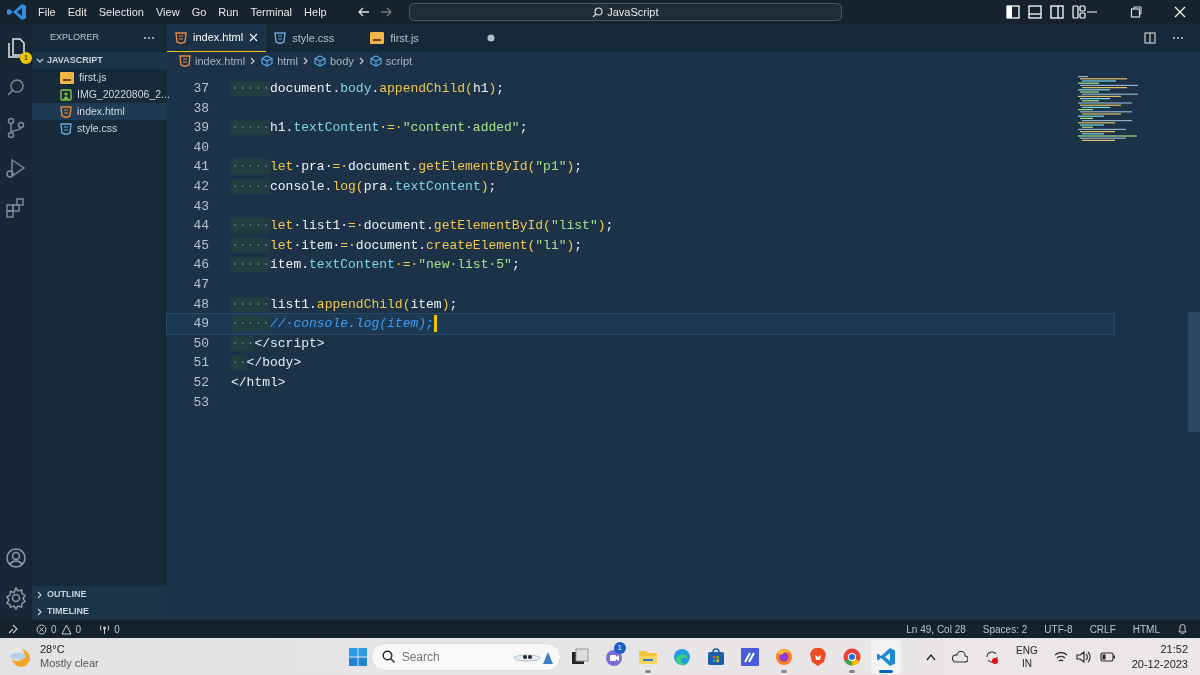  I want to click on region-text: IN, so click(1026, 663).